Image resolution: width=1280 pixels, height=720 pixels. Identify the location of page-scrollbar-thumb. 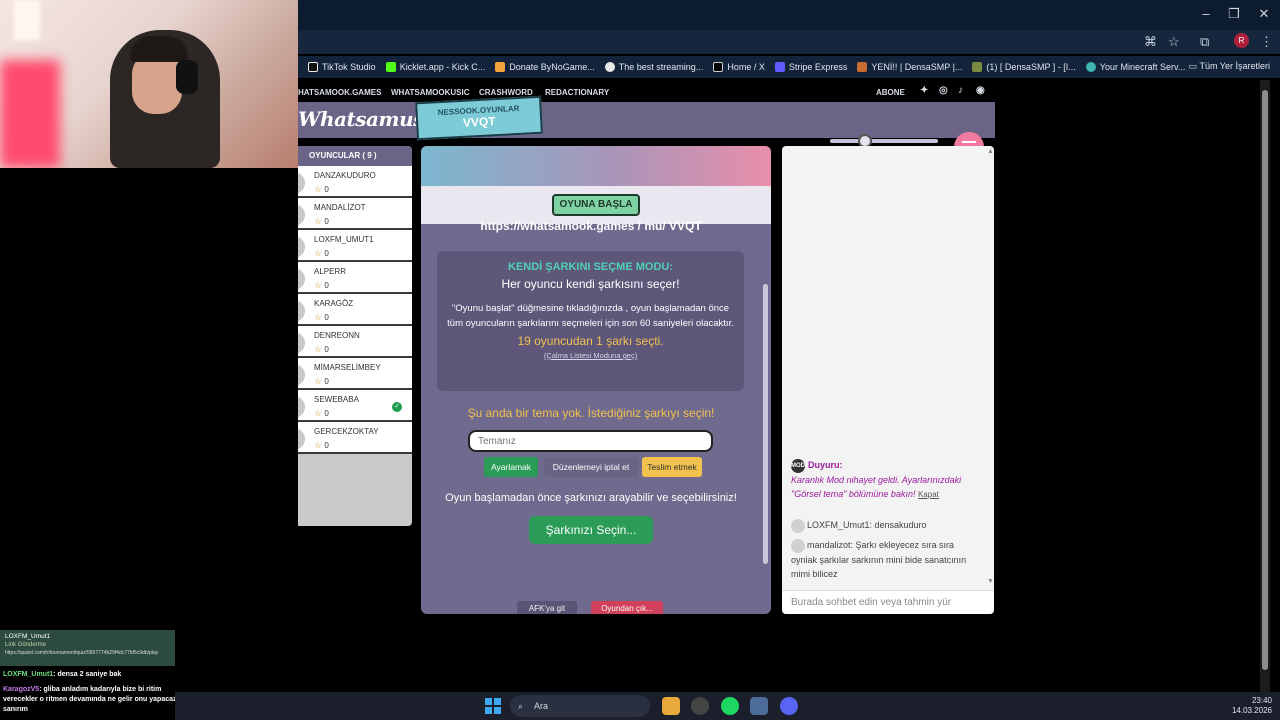
(1265, 380).